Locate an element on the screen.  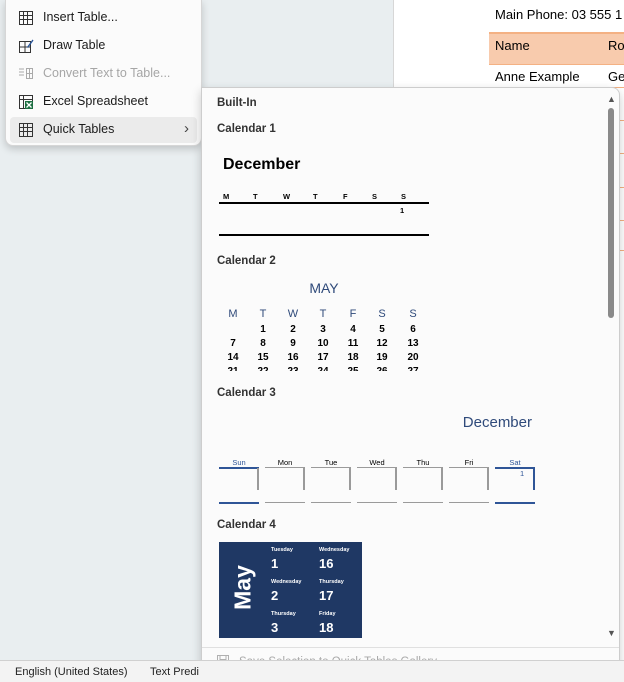
scroll-down-icon: ▼ is located at coordinates (611, 633).